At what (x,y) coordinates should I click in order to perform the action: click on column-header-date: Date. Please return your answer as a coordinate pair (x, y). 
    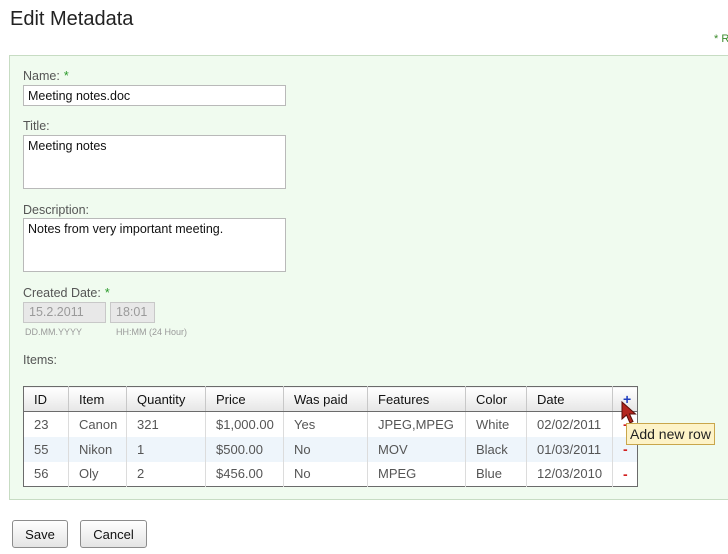
    Looking at the image, I should click on (569, 399).